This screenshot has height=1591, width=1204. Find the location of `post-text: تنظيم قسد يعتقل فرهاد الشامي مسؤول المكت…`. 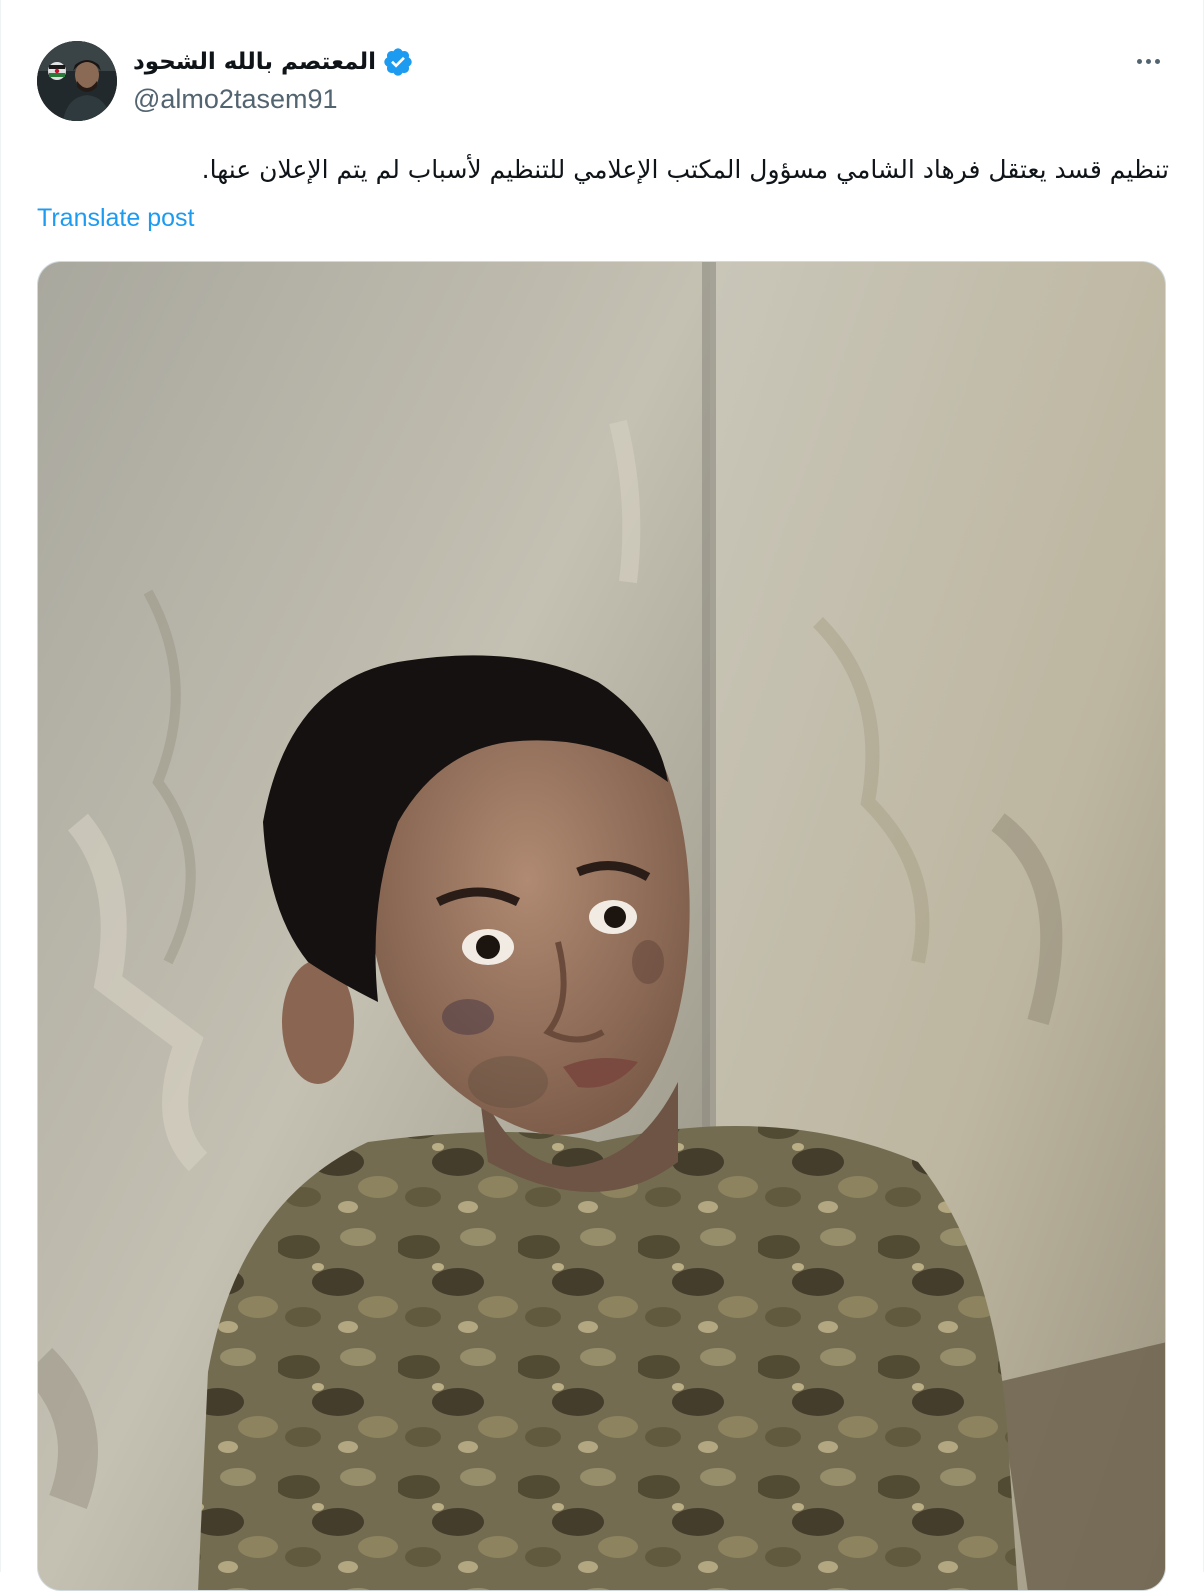

post-text: تنظيم قسد يعتقل فرهاد الشامي مسؤول المكت… is located at coordinates (685, 169).